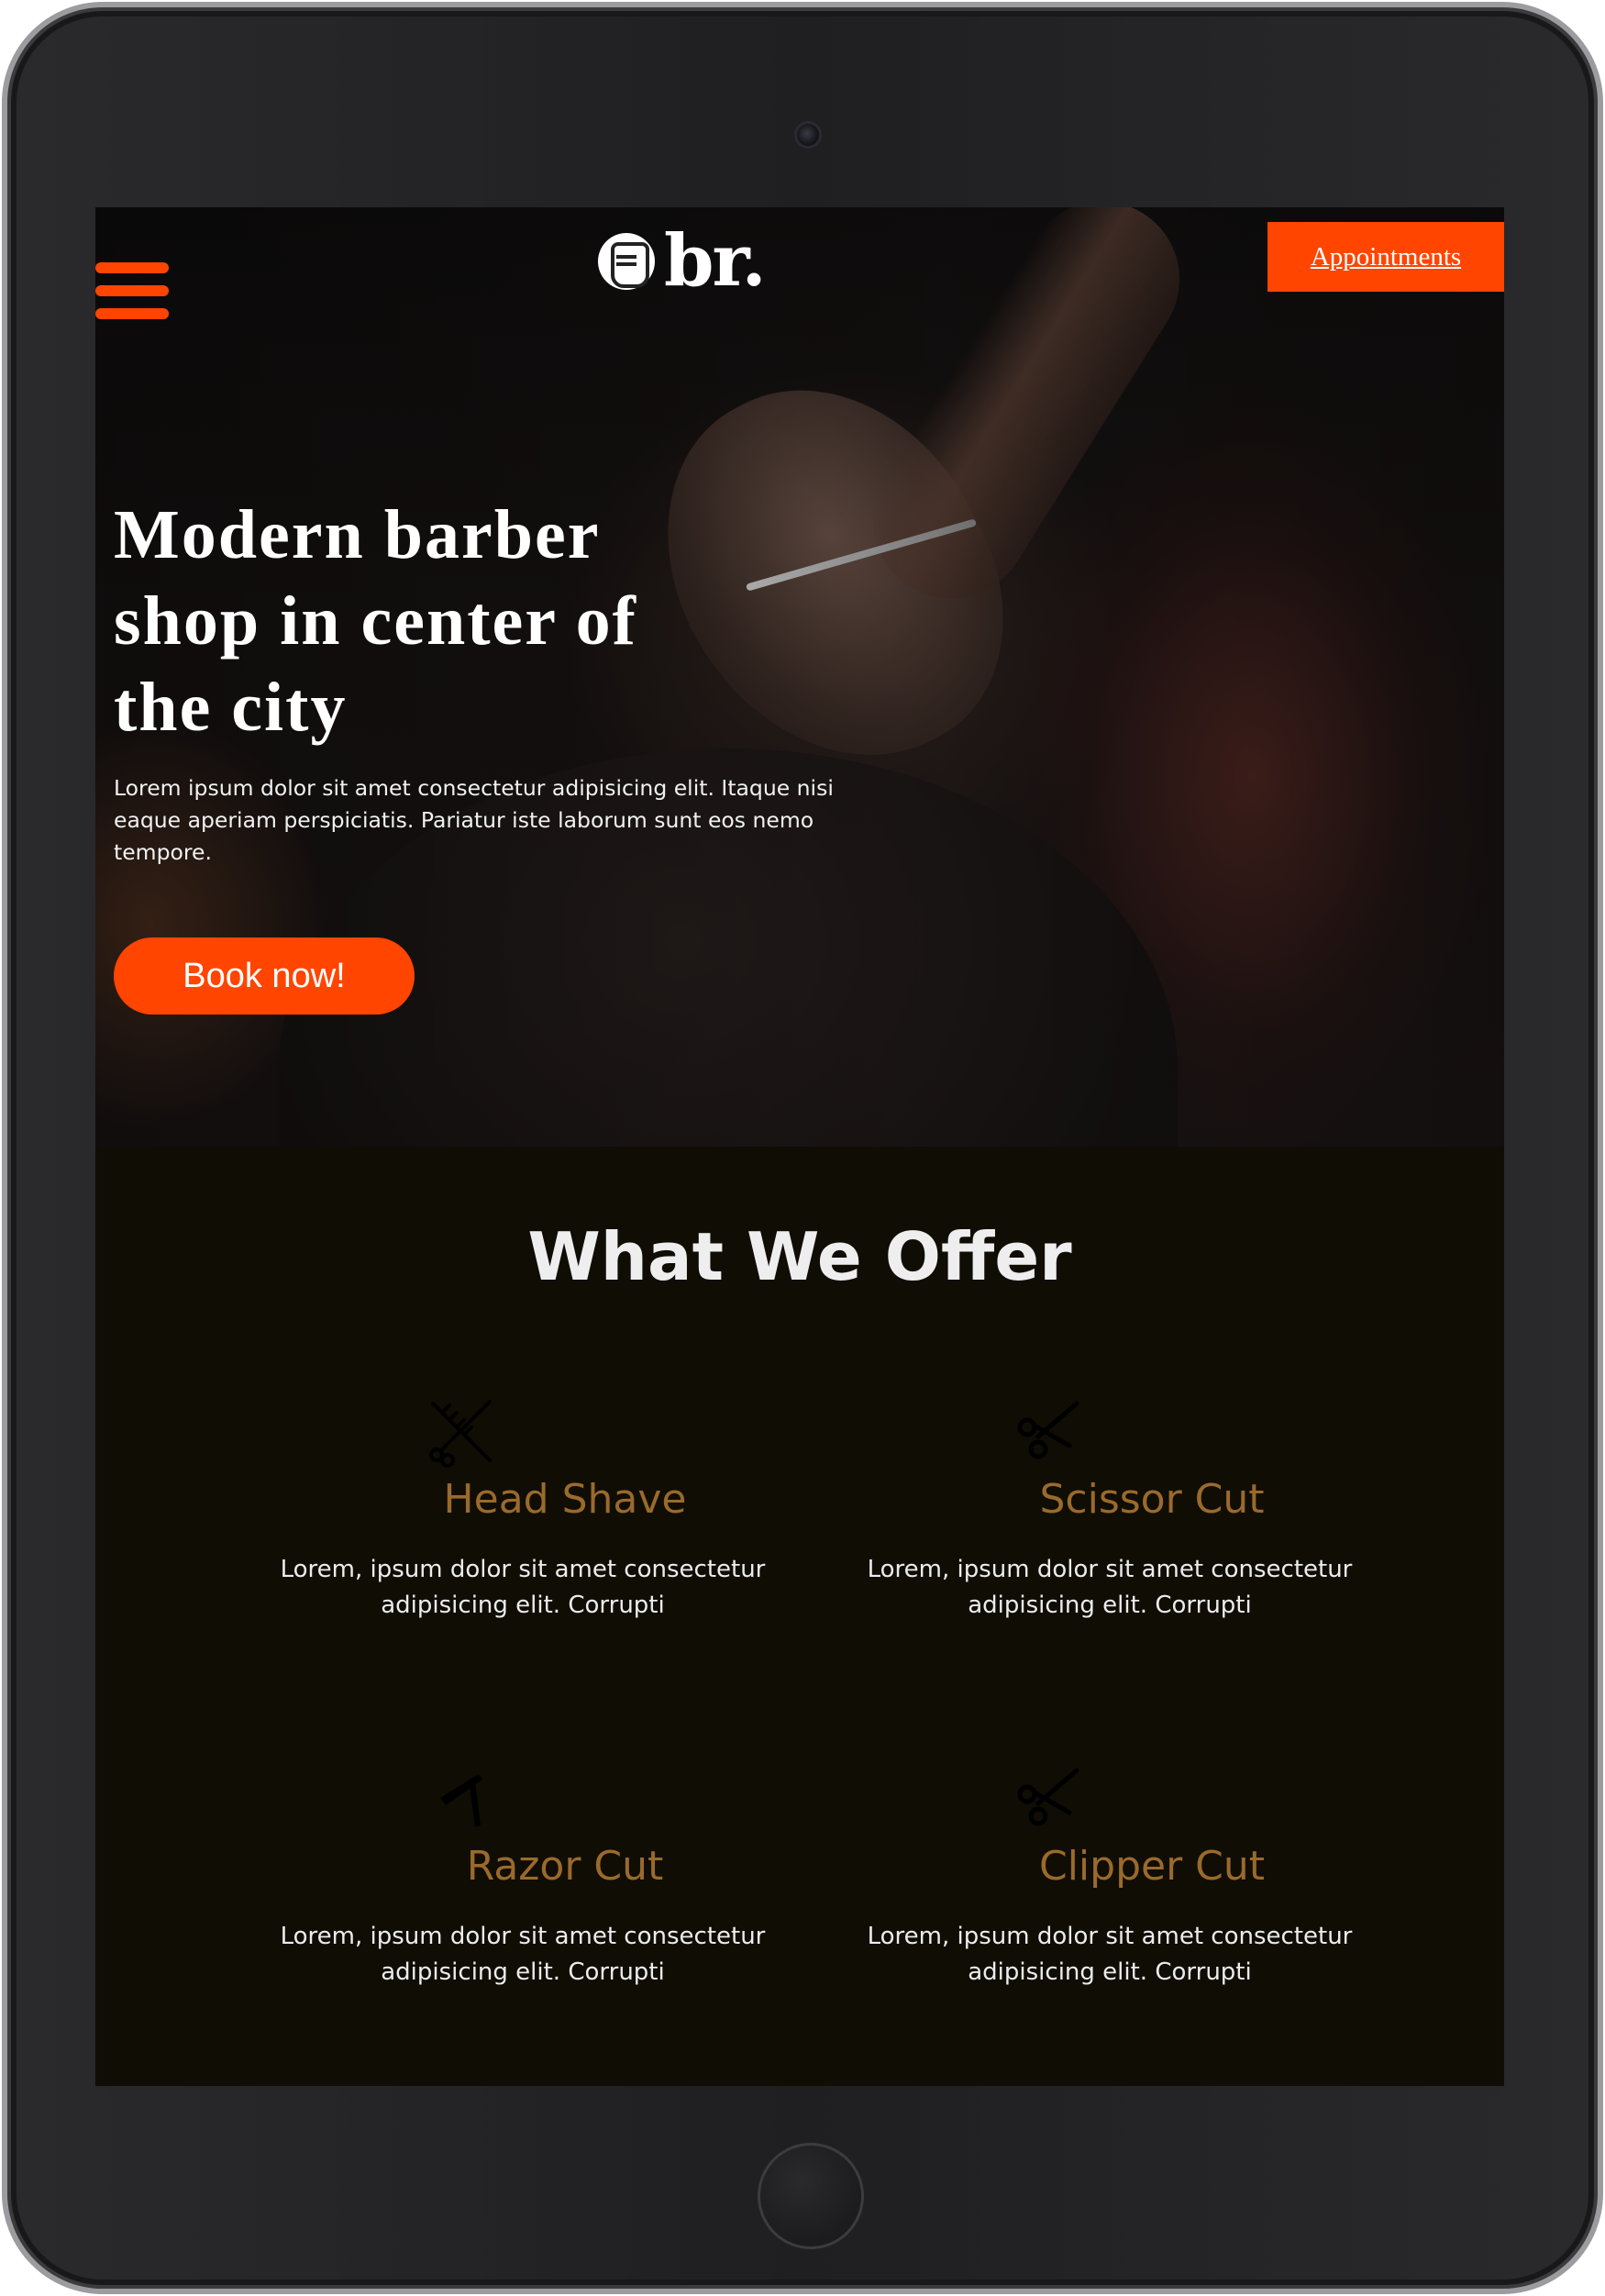  Describe the element at coordinates (565, 1499) in the screenshot. I see `offer-title: Head Shave` at that location.